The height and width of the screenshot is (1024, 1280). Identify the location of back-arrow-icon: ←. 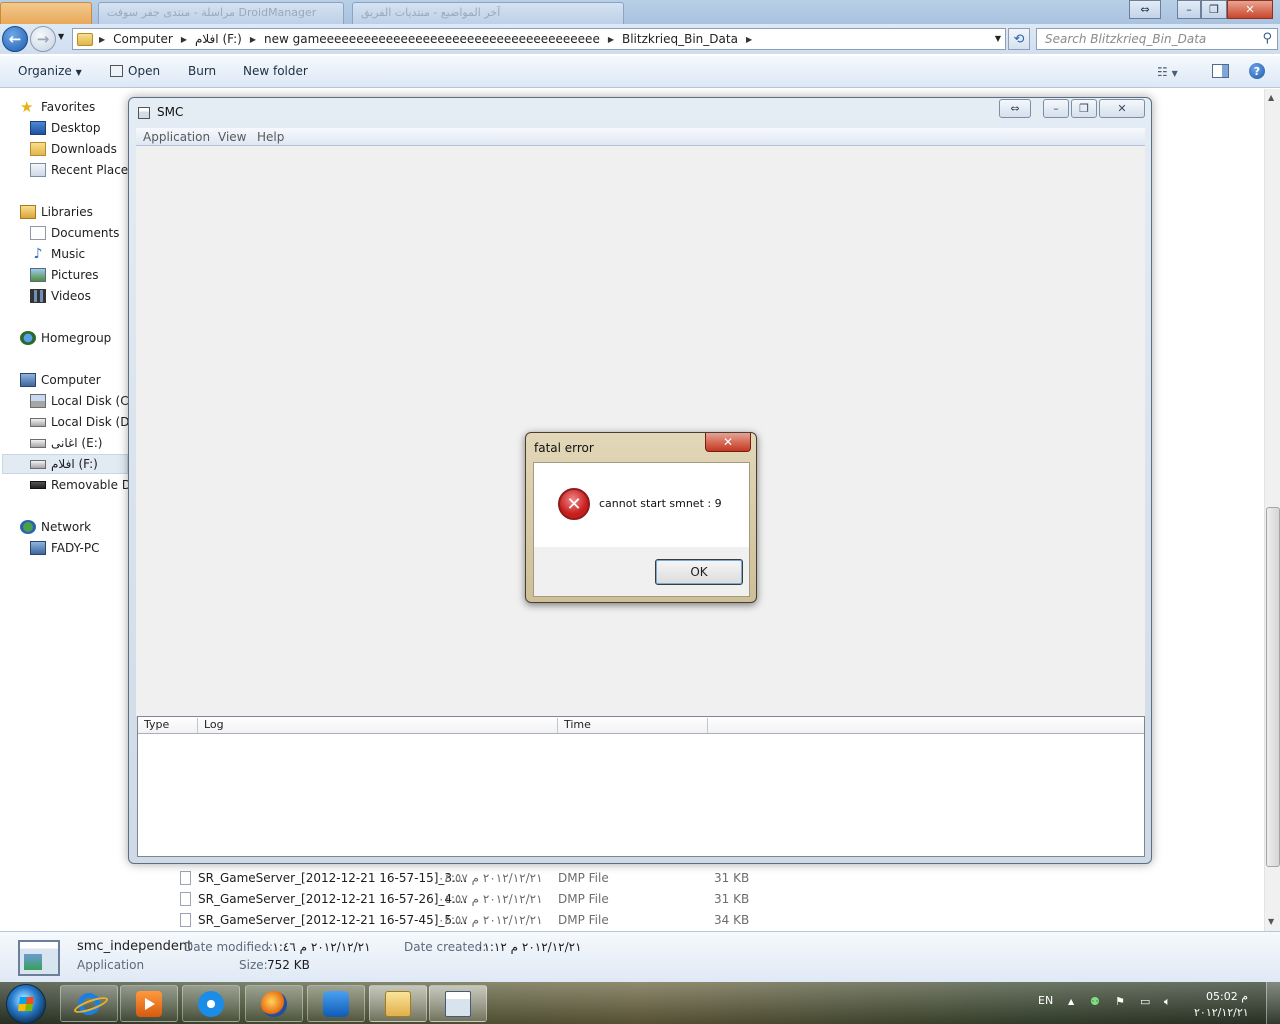
(15, 39).